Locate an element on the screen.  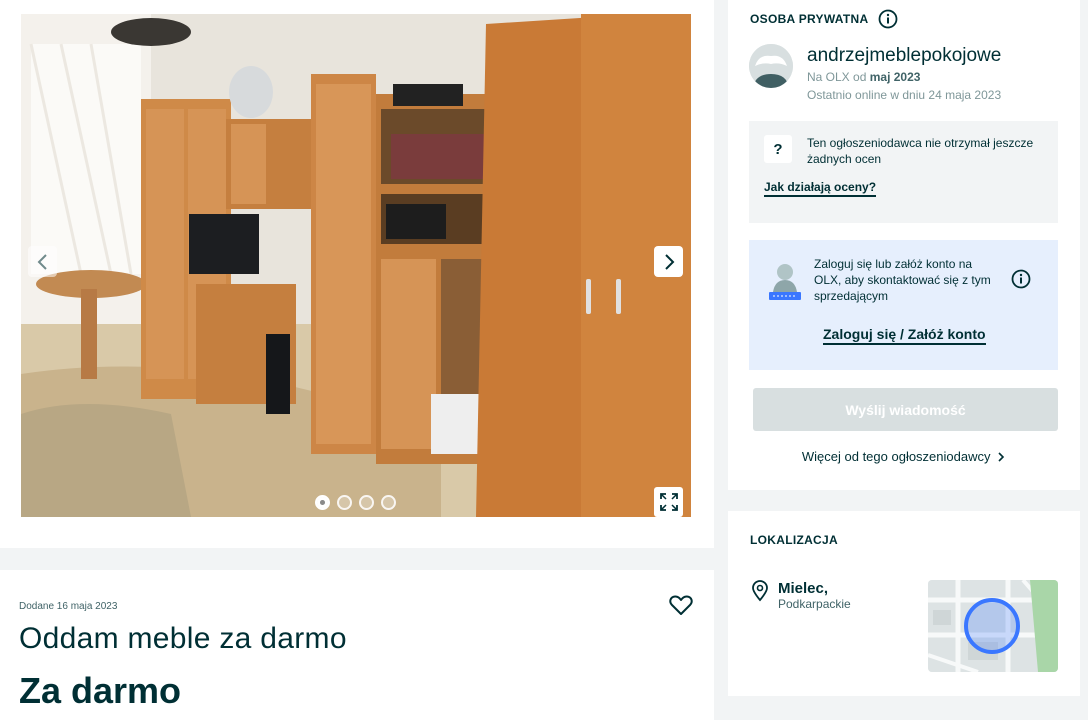
location-region: Podkarpackie is located at coordinates (814, 604).